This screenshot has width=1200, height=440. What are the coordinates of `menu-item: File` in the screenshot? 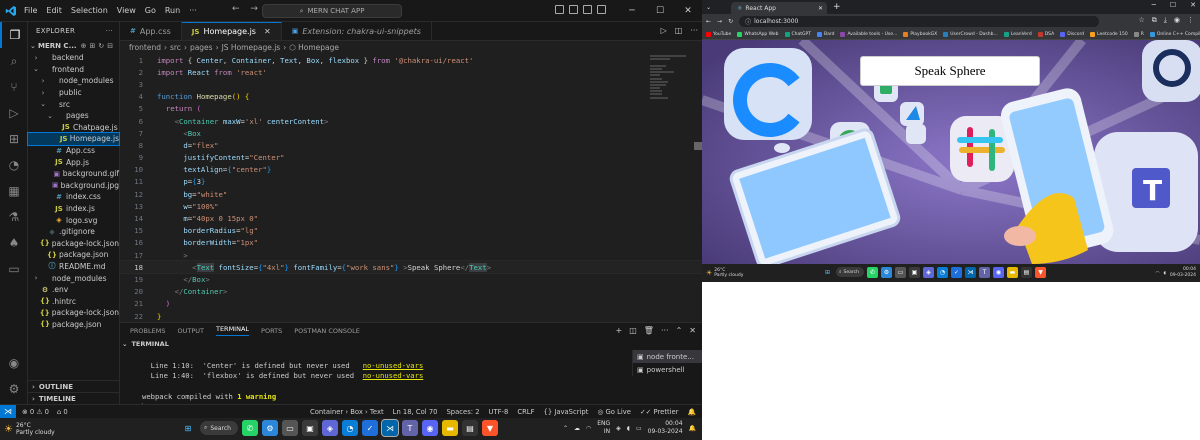 It's located at (30, 10).